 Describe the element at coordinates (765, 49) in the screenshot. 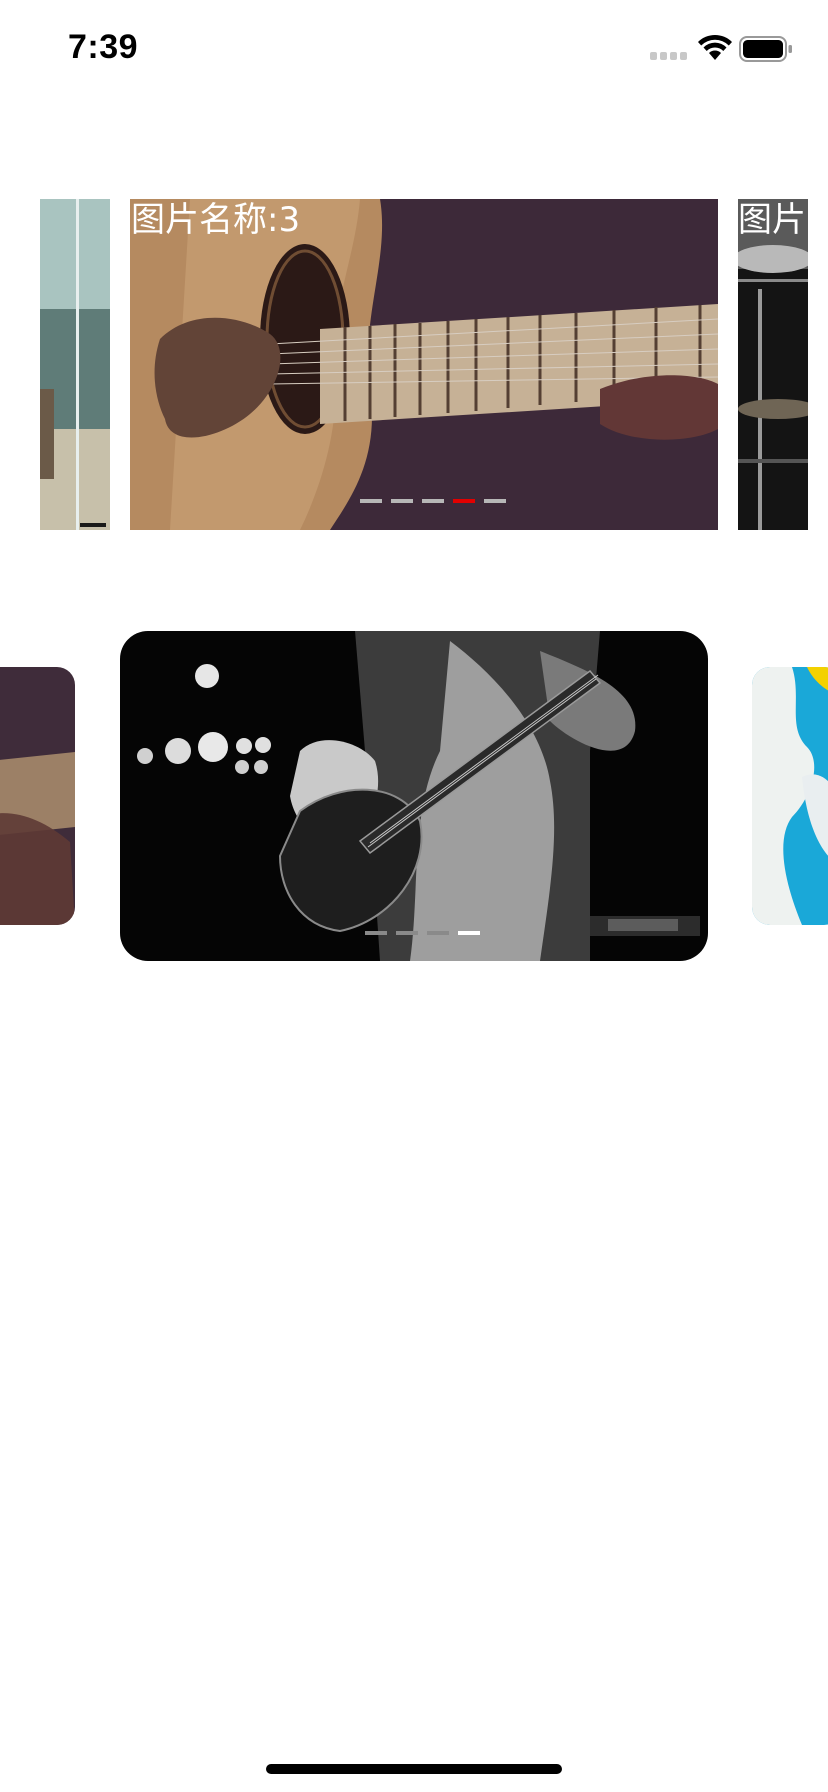

I see `battery-icon` at that location.